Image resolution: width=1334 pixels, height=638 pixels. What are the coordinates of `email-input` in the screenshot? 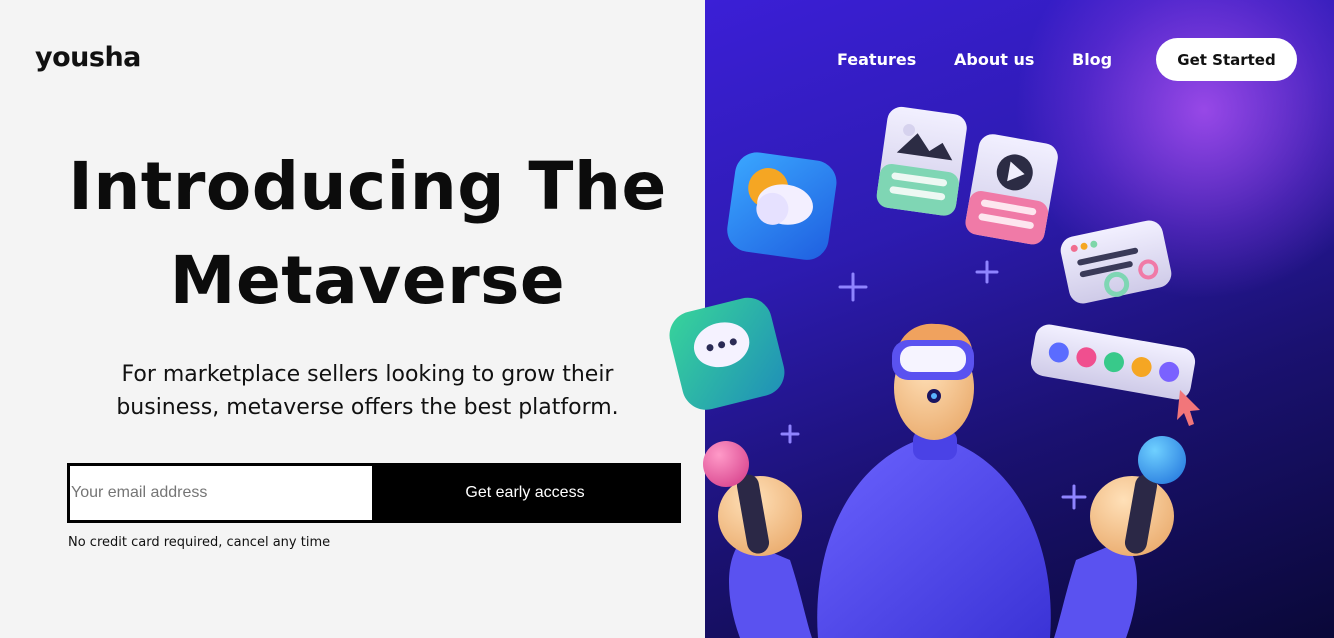 It's located at (221, 493).